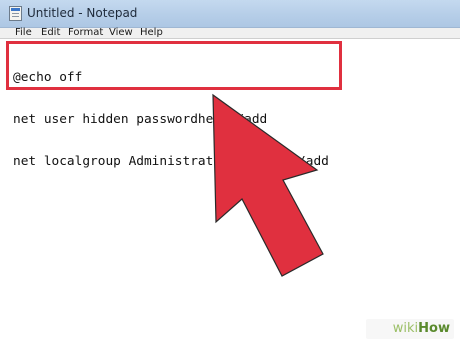  What do you see at coordinates (405, 328) in the screenshot?
I see `watermark-wiki: wiki` at bounding box center [405, 328].